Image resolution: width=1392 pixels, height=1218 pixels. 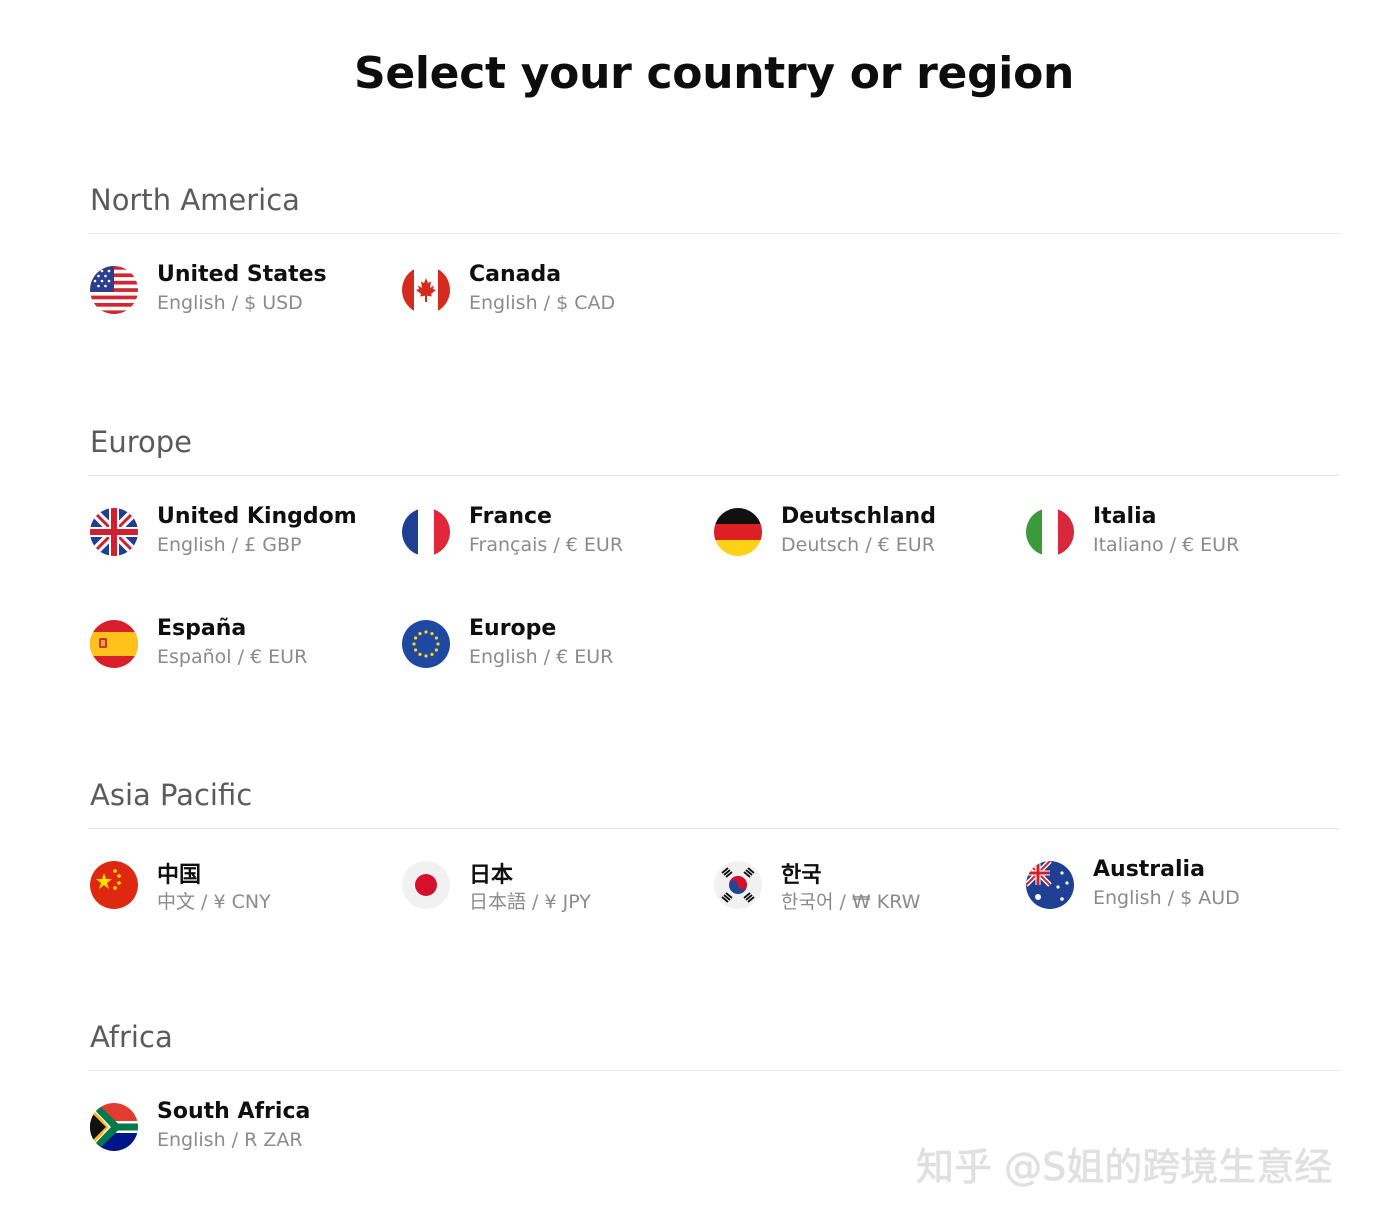 I want to click on country-korea: 한국 한국어 / ₩ KRW, so click(x=864, y=891).